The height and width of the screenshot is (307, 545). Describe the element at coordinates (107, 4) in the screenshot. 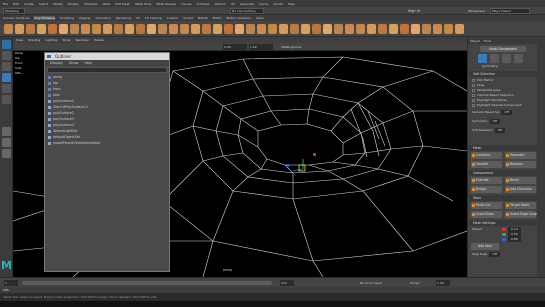

I see `menu-item-mesh: Mesh` at that location.